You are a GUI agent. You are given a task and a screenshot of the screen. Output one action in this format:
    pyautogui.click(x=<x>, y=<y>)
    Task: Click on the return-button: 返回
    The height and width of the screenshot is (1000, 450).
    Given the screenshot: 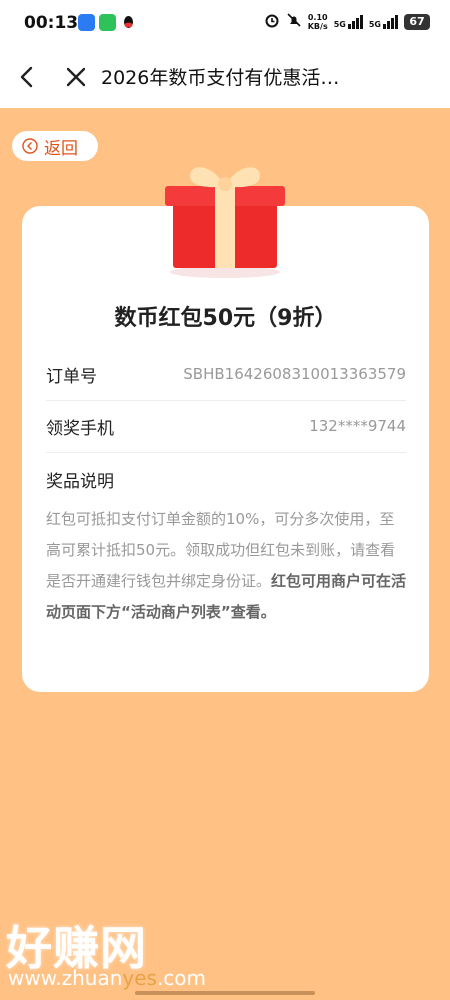 What is the action you would take?
    pyautogui.click(x=55, y=146)
    